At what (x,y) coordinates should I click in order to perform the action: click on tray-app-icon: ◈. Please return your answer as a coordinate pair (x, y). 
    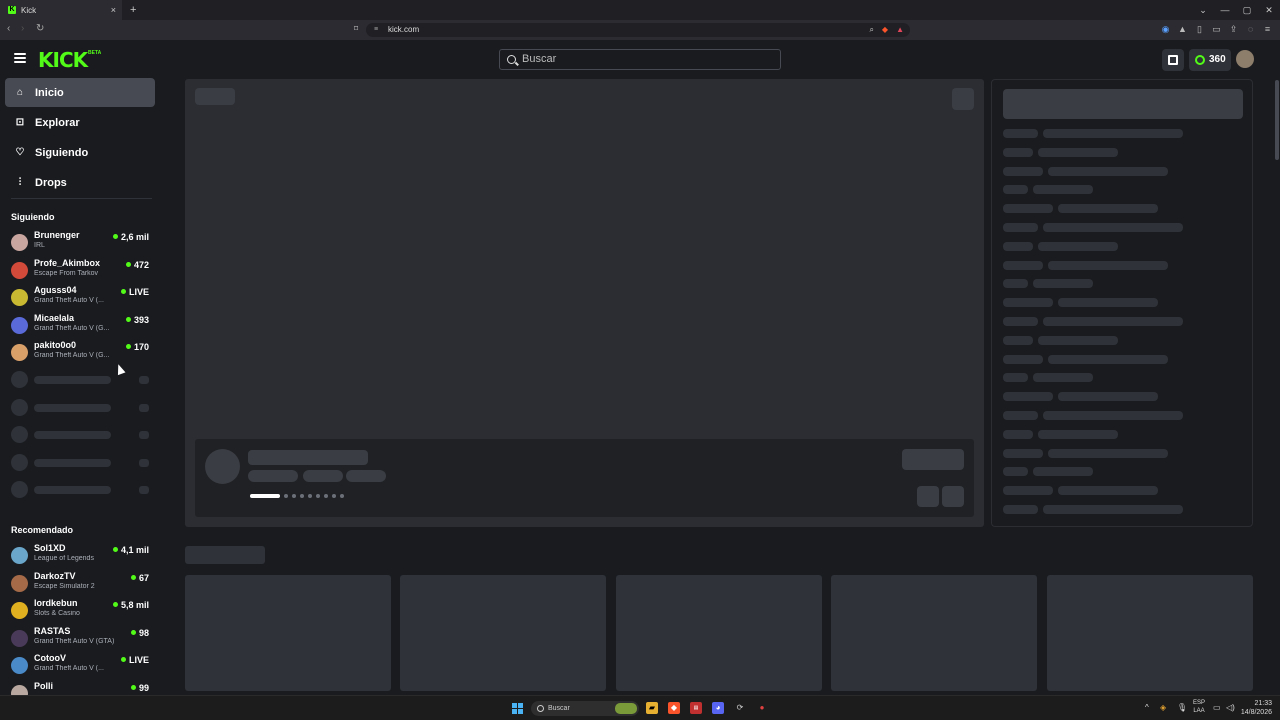
    Looking at the image, I should click on (1163, 707).